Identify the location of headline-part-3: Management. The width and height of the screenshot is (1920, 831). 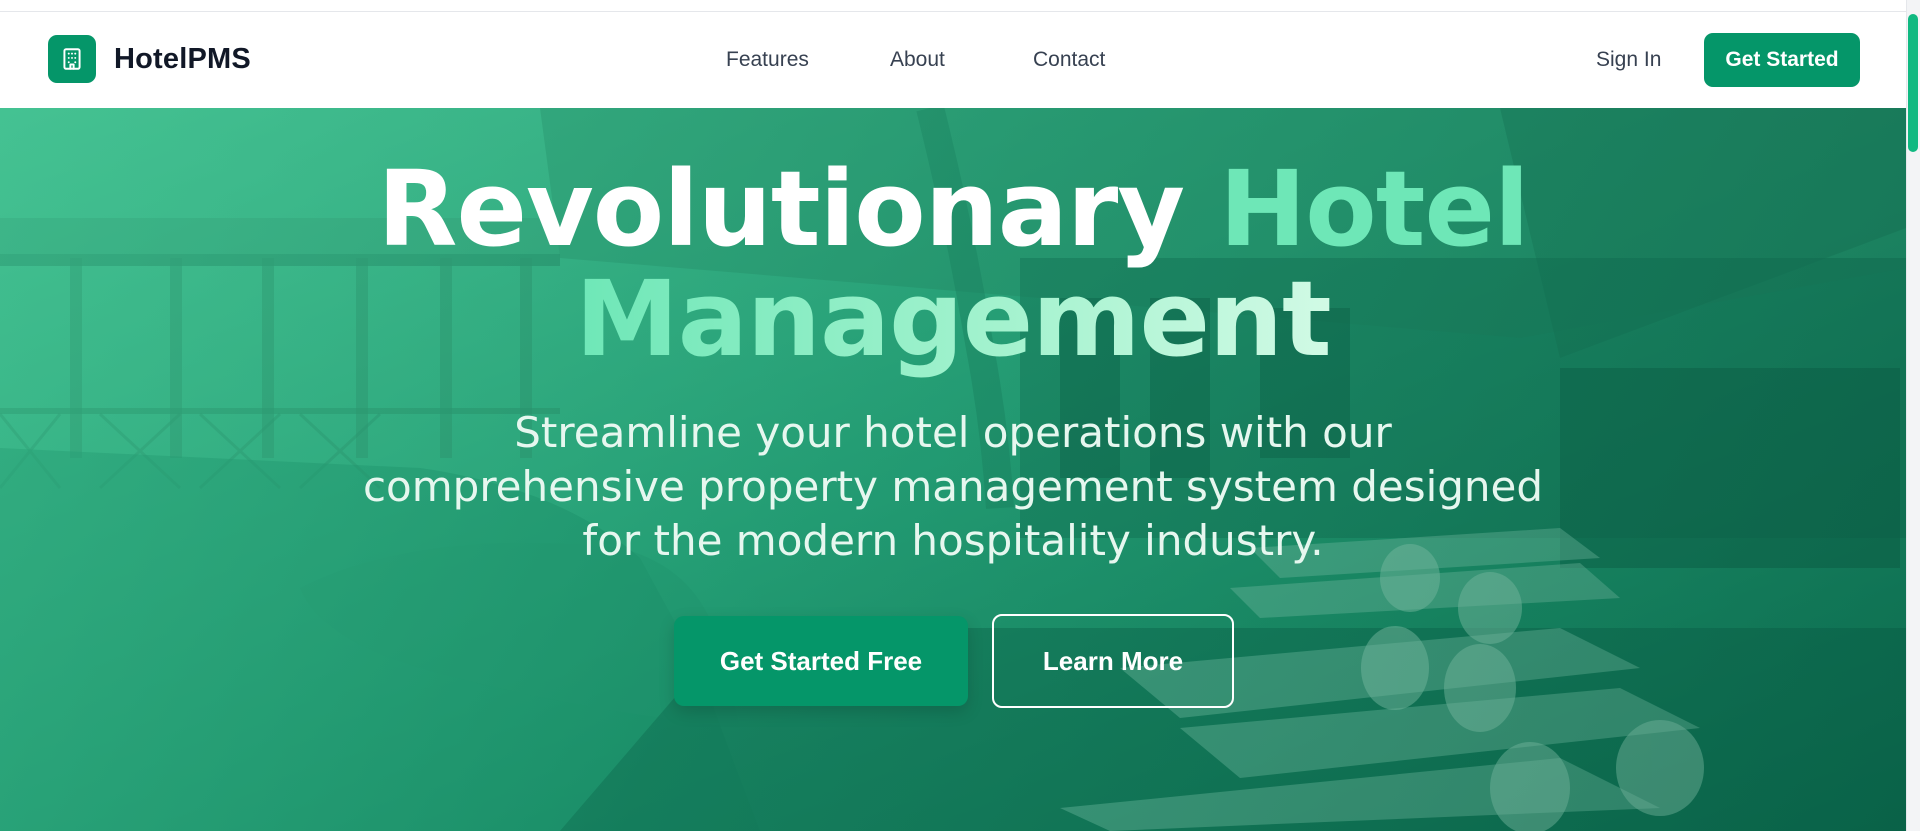
(953, 319).